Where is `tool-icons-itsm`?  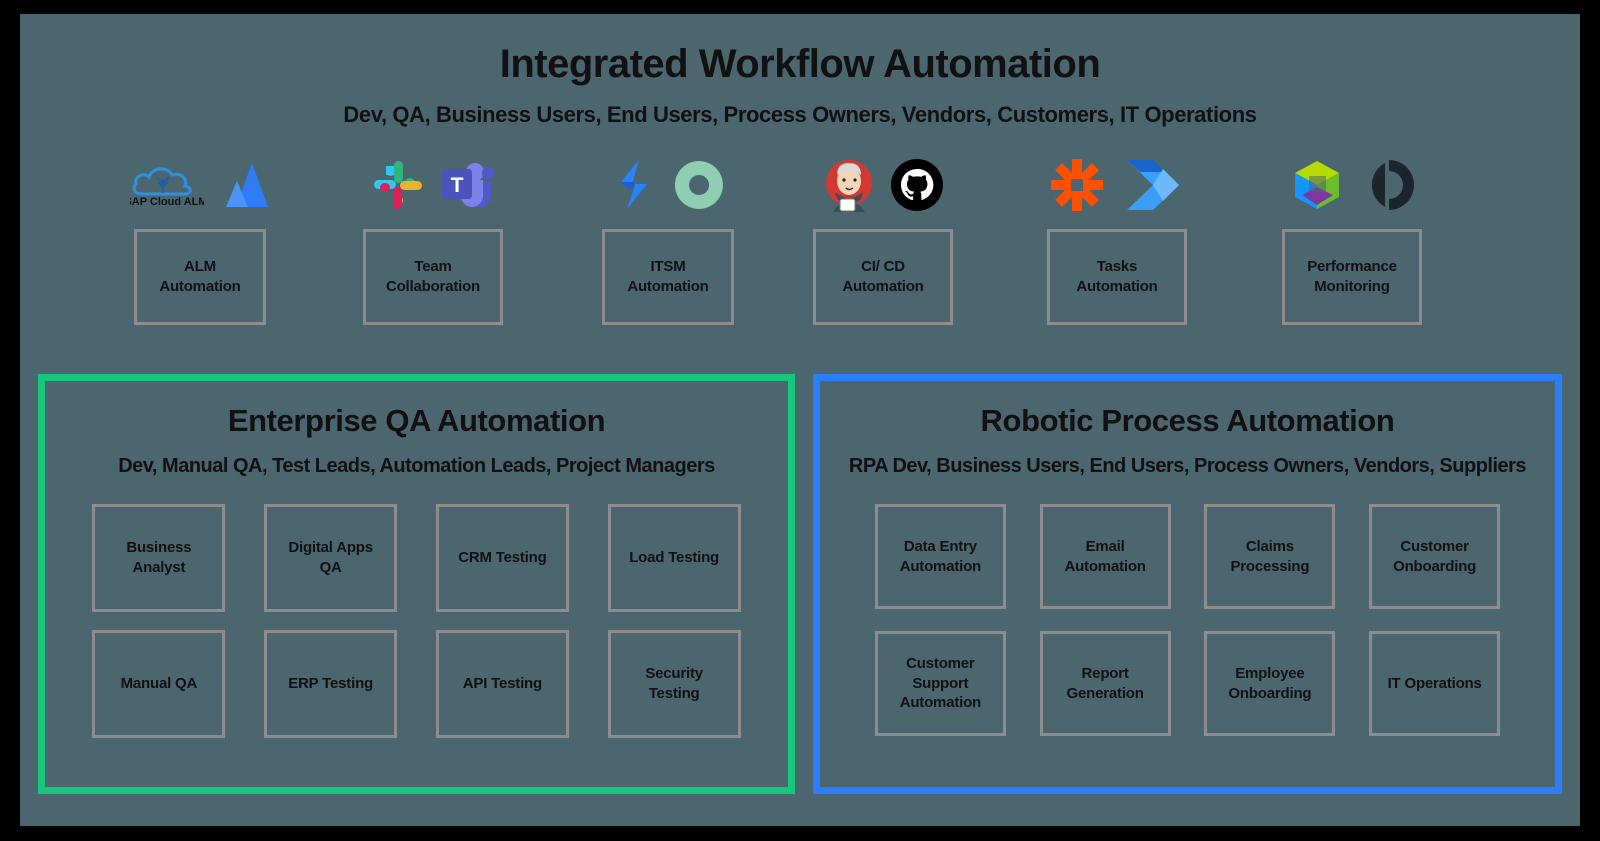 tool-icons-itsm is located at coordinates (668, 185).